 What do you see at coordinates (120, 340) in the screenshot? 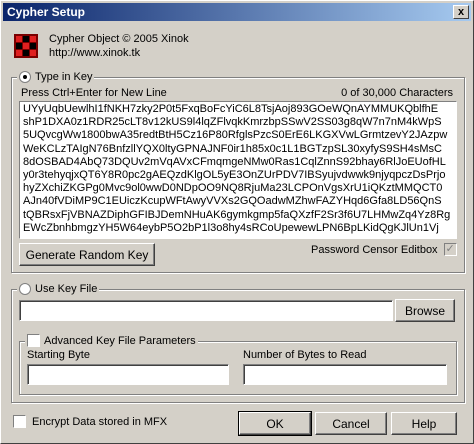
I see `advanced-params-label: Advanced Key File Parameters` at bounding box center [120, 340].